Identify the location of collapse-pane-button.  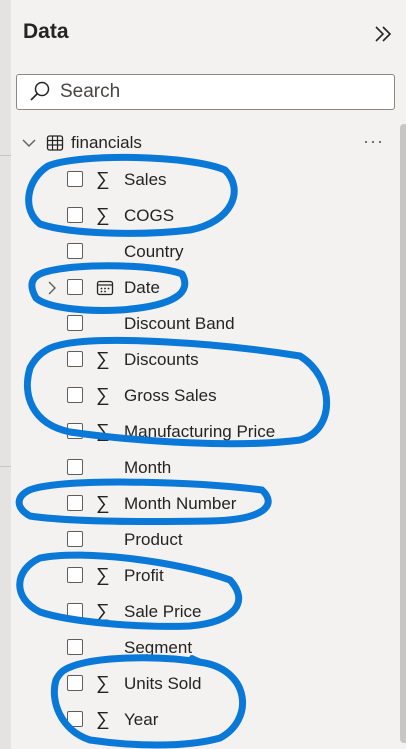
(383, 34).